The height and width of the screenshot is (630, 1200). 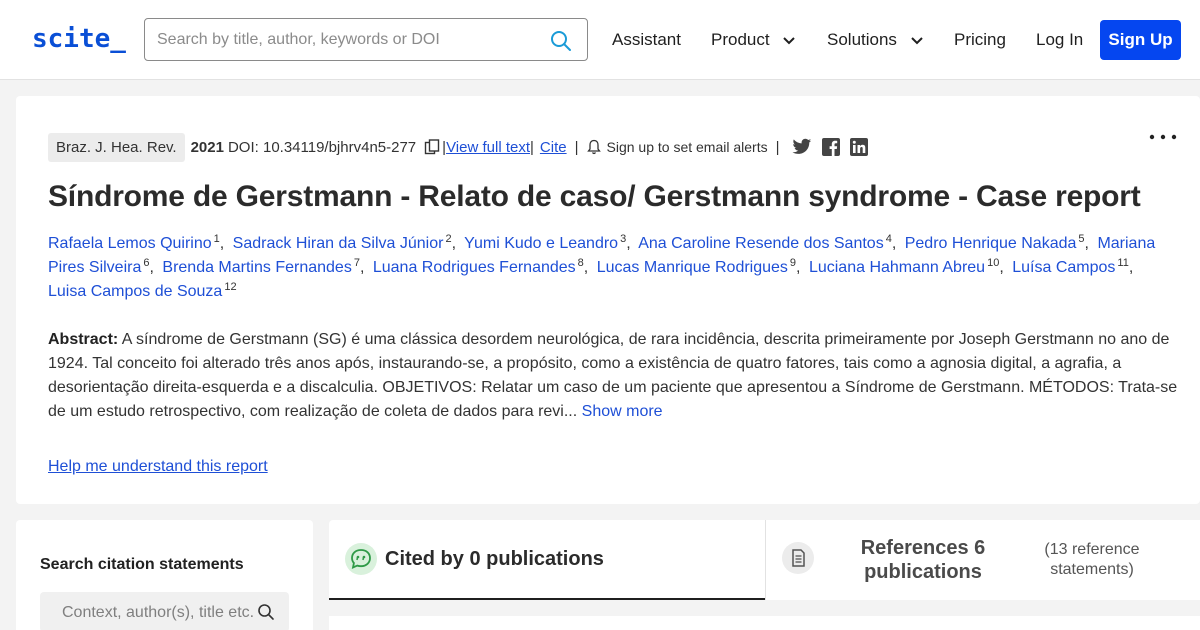 What do you see at coordinates (1163, 137) in the screenshot?
I see `more-icon` at bounding box center [1163, 137].